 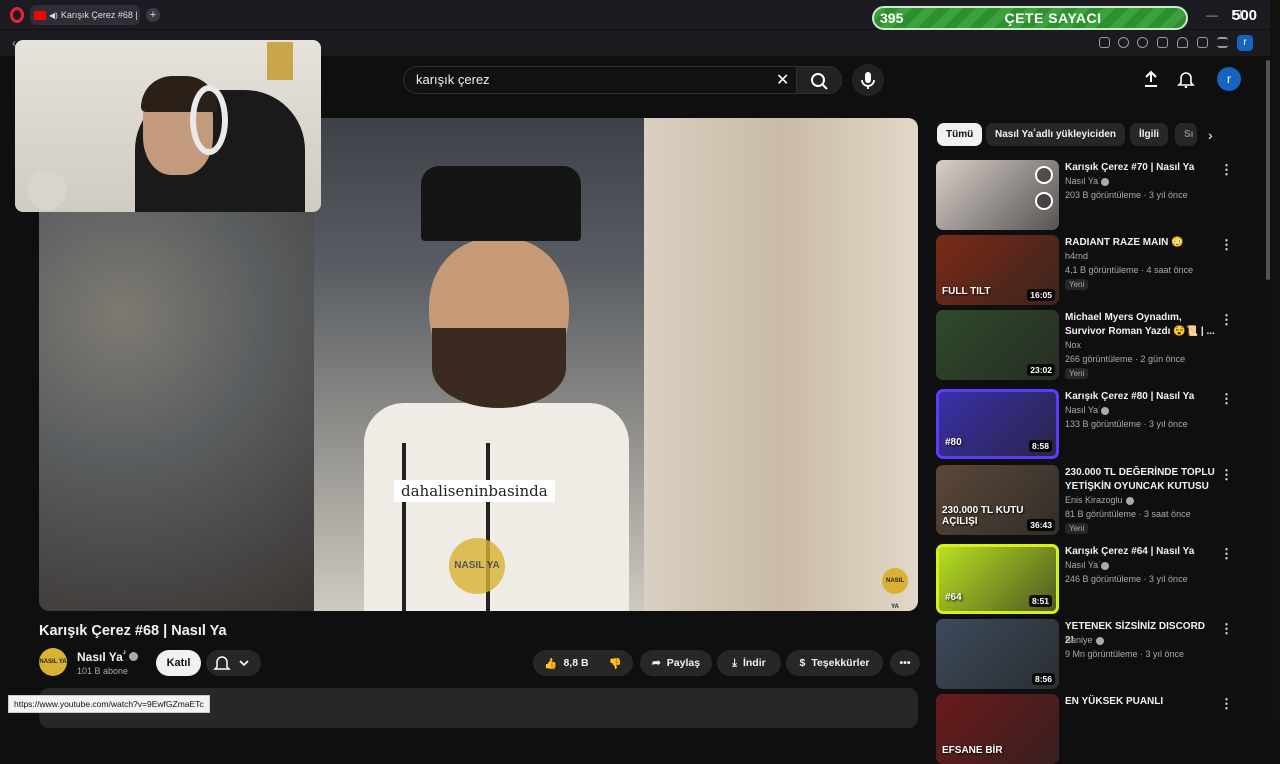 What do you see at coordinates (1142, 42) in the screenshot?
I see `shield-extension-icon` at bounding box center [1142, 42].